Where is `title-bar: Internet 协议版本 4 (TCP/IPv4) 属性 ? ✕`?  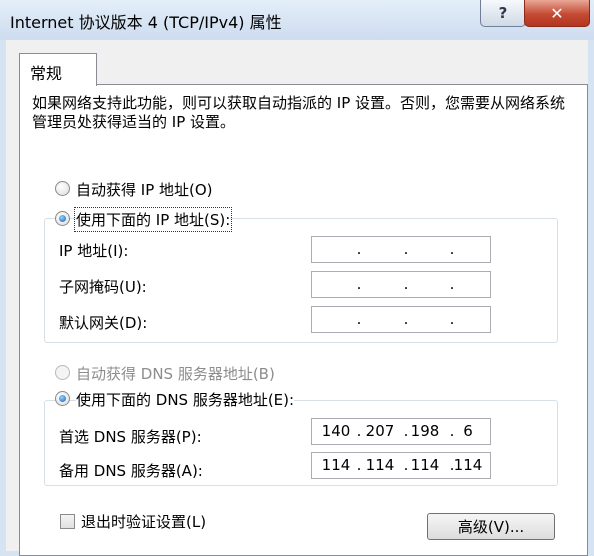 title-bar: Internet 协议版本 4 (TCP/IPv4) 属性 ? ✕ is located at coordinates (297, 20).